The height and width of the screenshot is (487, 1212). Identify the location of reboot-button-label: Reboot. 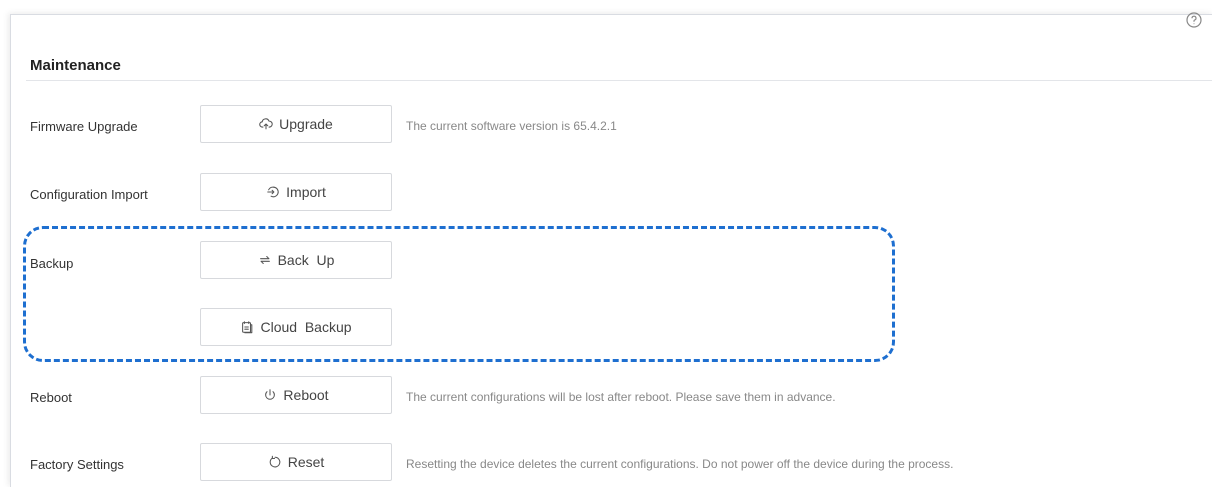
(306, 395).